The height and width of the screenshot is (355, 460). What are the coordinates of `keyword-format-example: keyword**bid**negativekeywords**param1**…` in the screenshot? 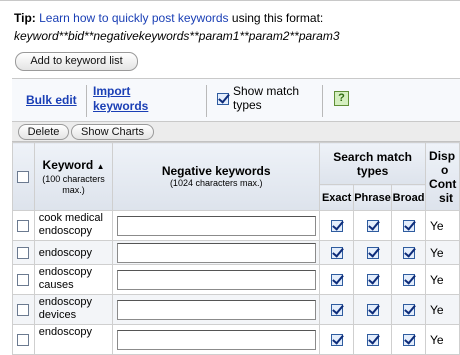 It's located at (177, 36).